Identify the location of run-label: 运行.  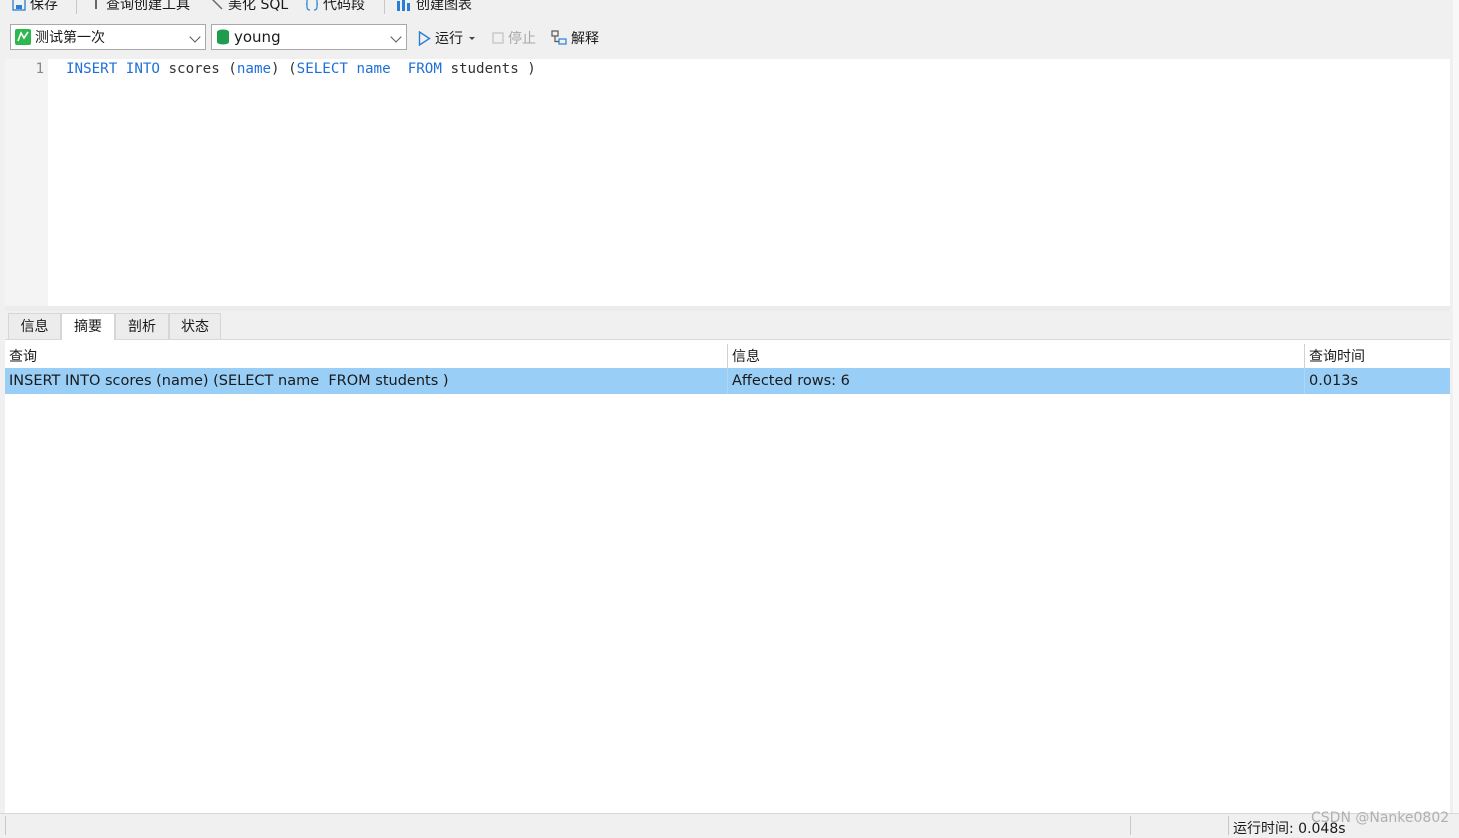
(449, 39).